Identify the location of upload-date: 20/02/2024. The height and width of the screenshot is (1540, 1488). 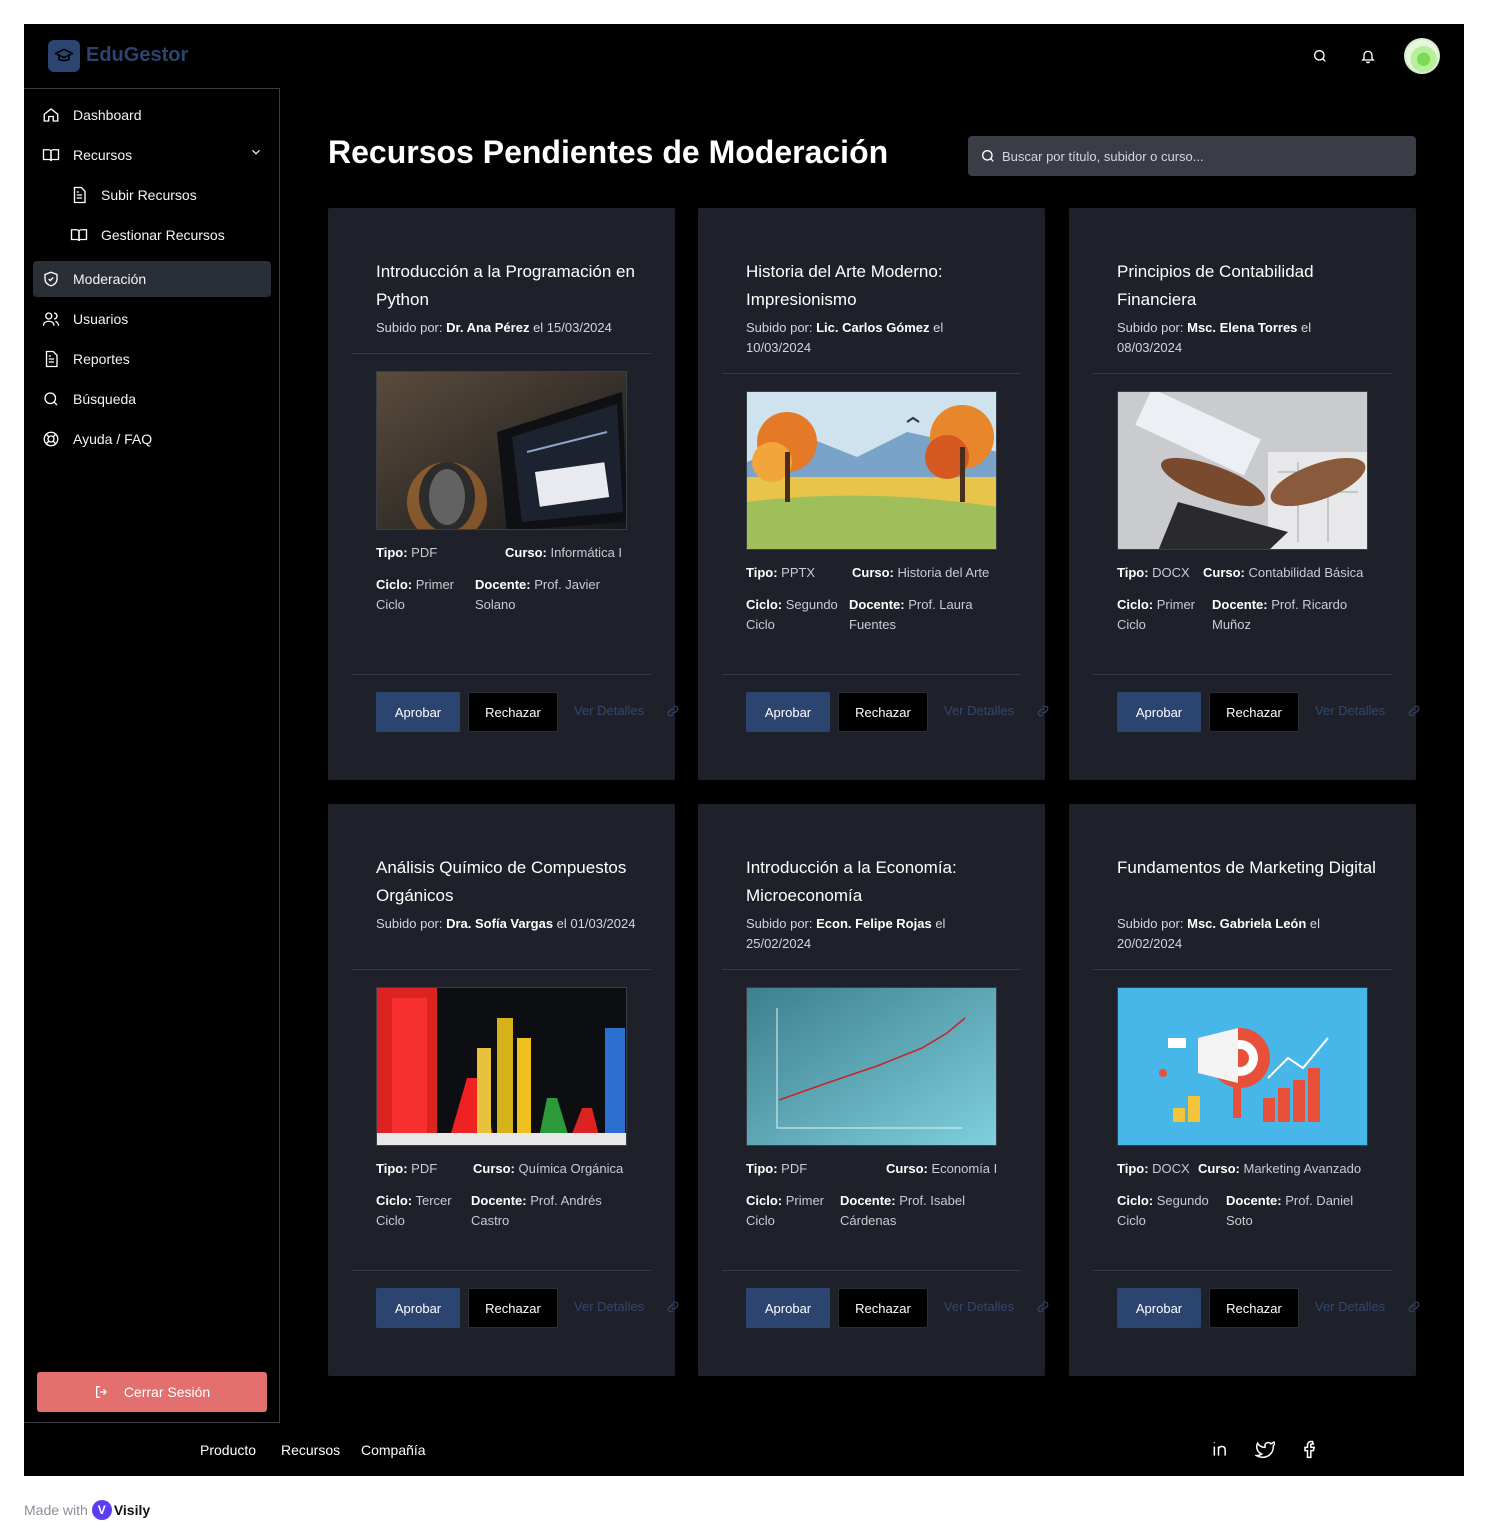
(1150, 943).